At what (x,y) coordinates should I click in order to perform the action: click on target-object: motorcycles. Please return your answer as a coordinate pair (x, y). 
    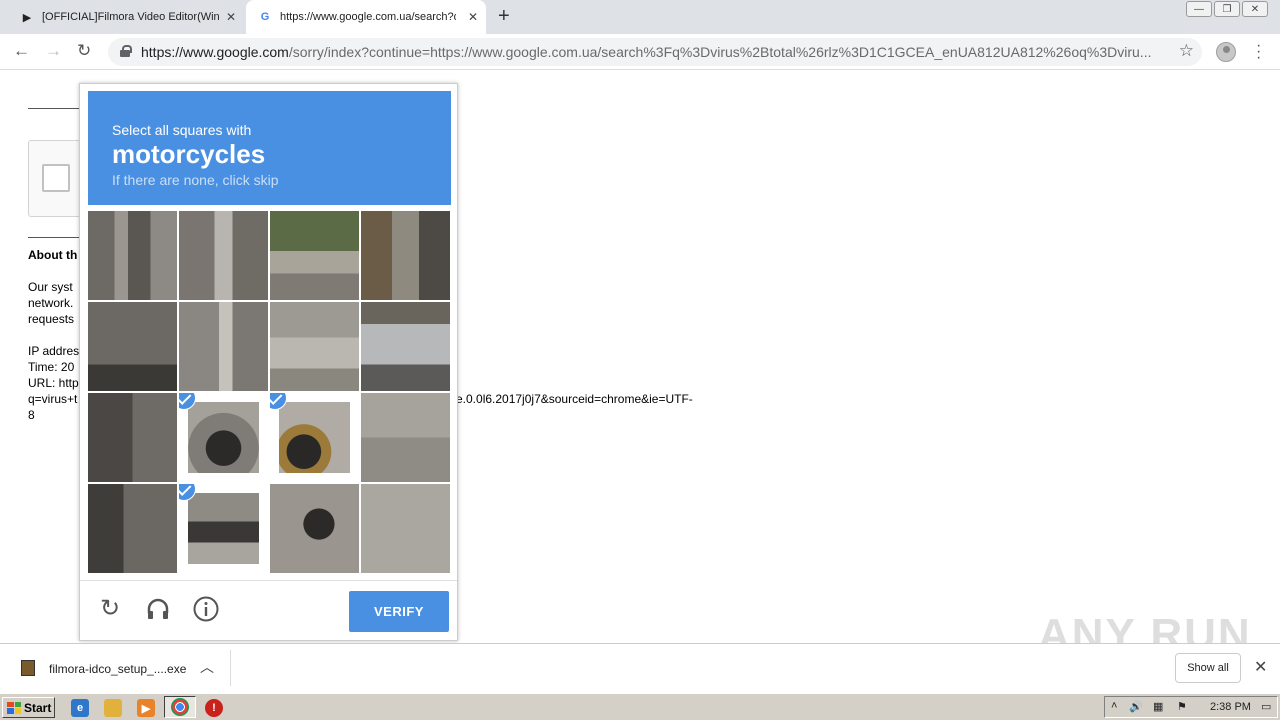
    Looking at the image, I should click on (189, 154).